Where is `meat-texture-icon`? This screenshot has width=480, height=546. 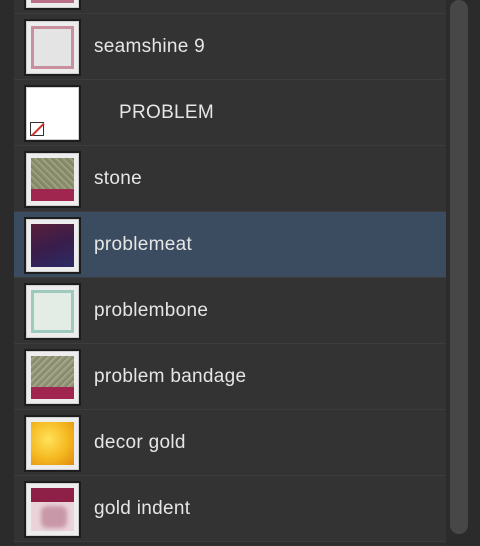 meat-texture-icon is located at coordinates (52, 245).